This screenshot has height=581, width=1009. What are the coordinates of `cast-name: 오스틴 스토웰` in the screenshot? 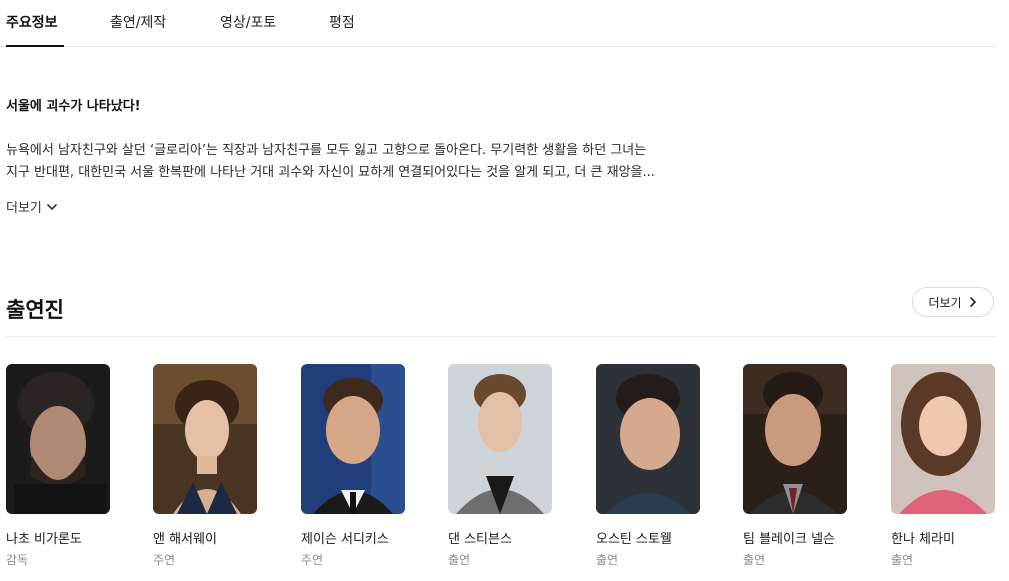 It's located at (634, 539).